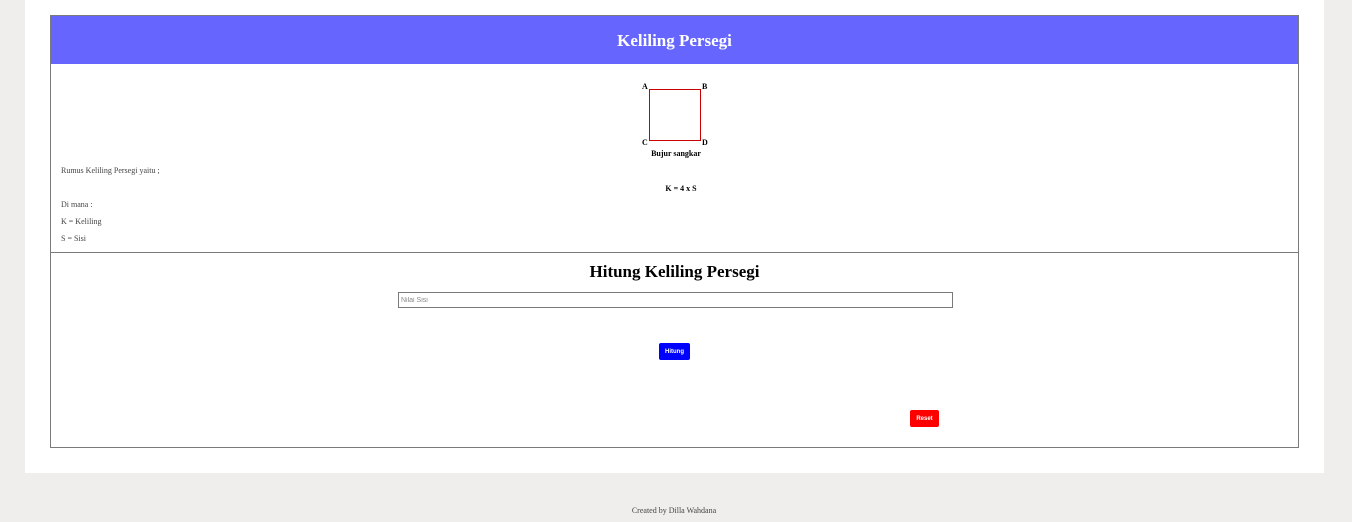 The image size is (1352, 522). Describe the element at coordinates (924, 418) in the screenshot. I see `reset-button: Reset` at that location.